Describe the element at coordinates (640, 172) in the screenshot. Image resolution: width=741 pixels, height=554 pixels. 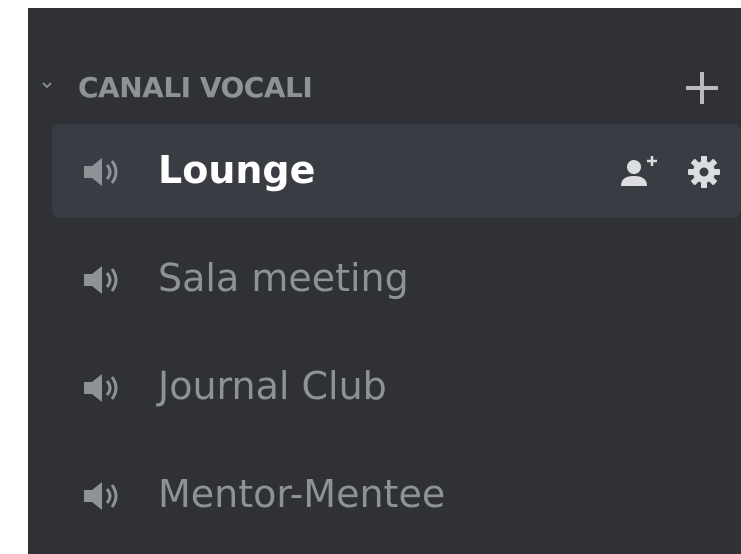
I see `invite-user-icon` at that location.